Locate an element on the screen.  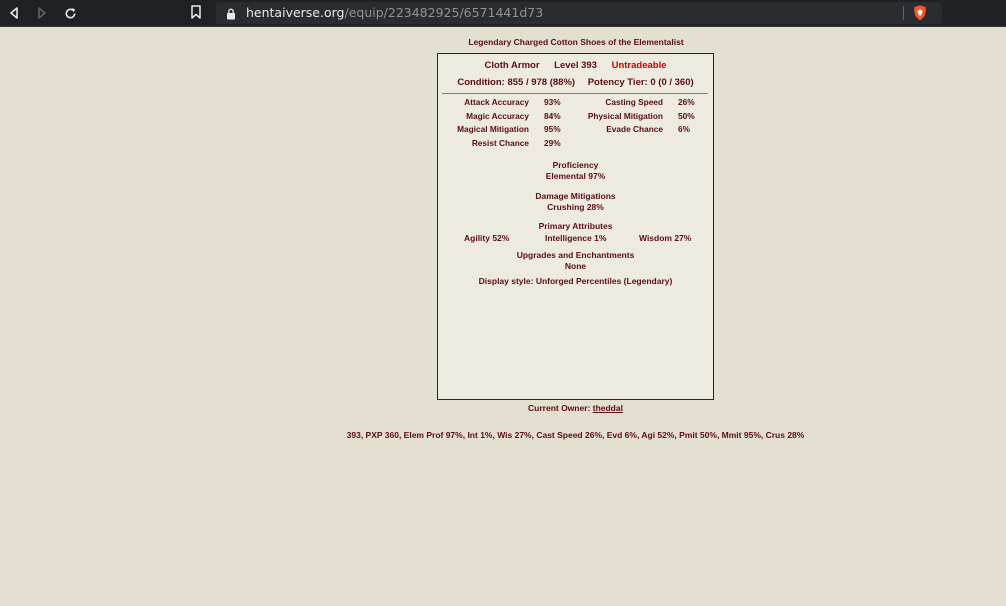
brave-shield-icon is located at coordinates (920, 15).